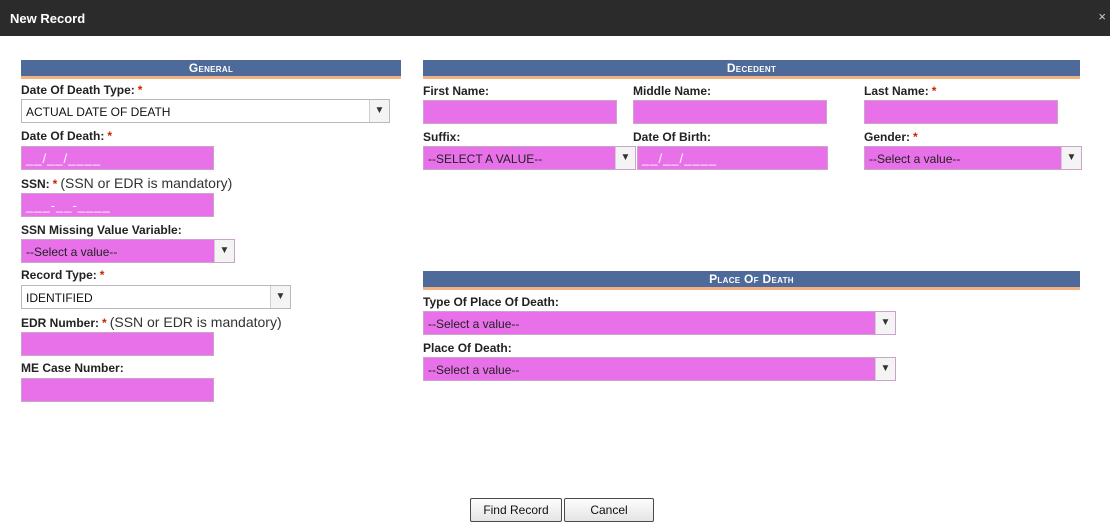 This screenshot has width=1110, height=529. Describe the element at coordinates (751, 69) in the screenshot. I see `decedent-section-header: Decedent` at that location.